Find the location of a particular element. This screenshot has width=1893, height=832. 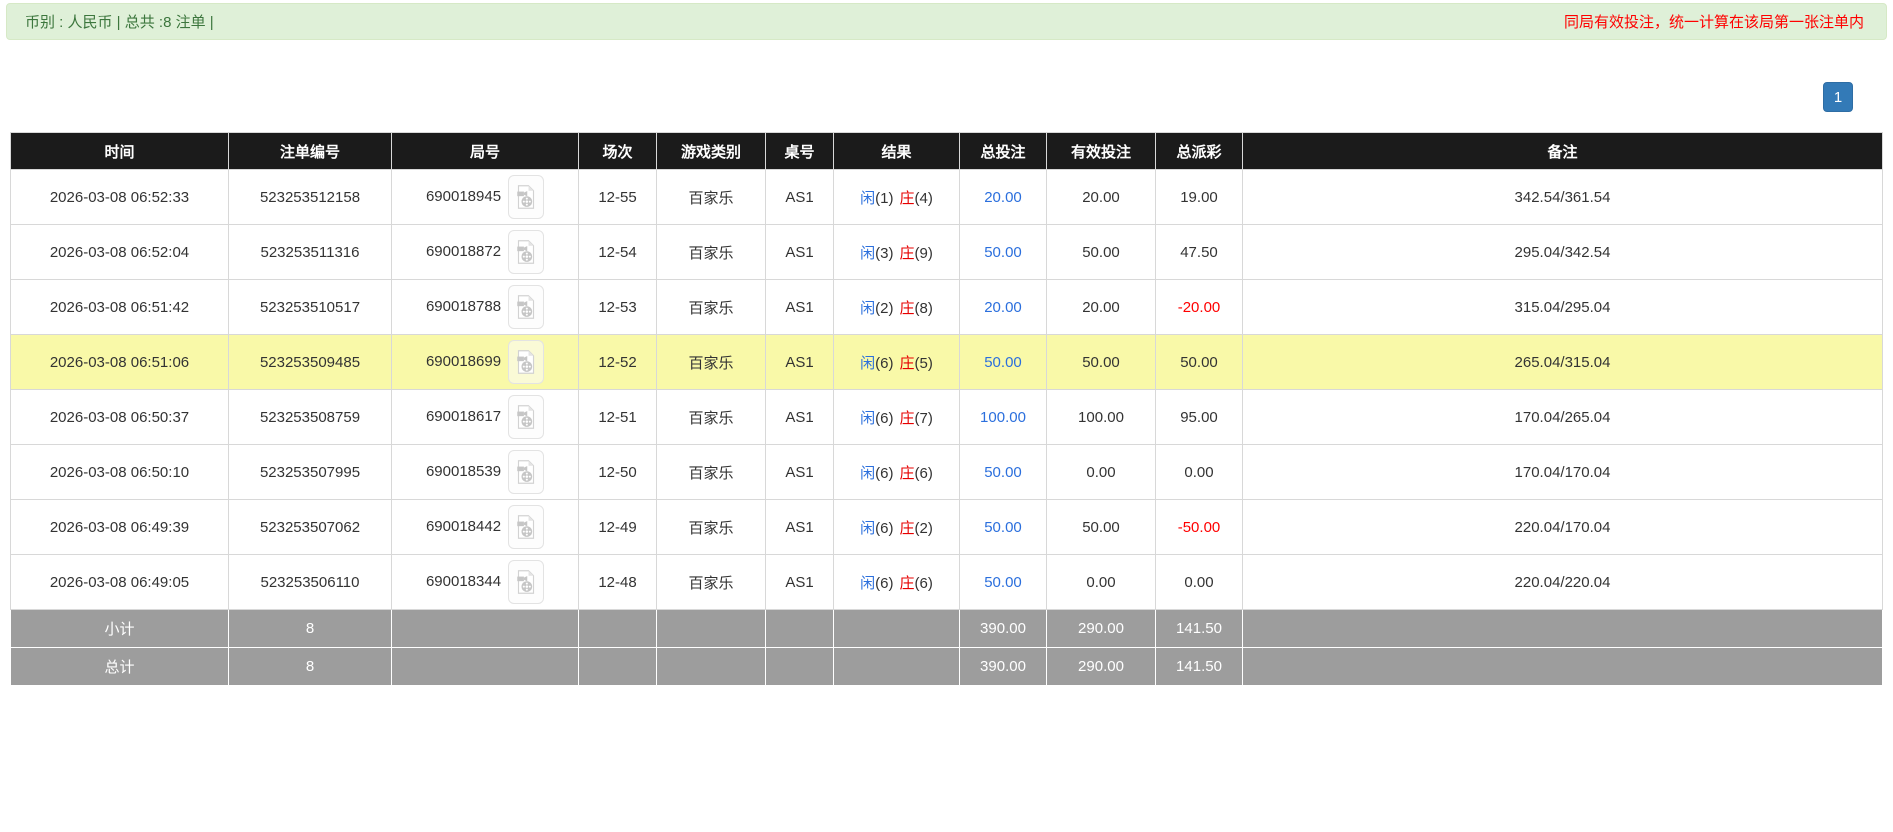

valid-bet-notice-text: 同局有效投注，统一计算在该局第一张注单内 is located at coordinates (1713, 22).